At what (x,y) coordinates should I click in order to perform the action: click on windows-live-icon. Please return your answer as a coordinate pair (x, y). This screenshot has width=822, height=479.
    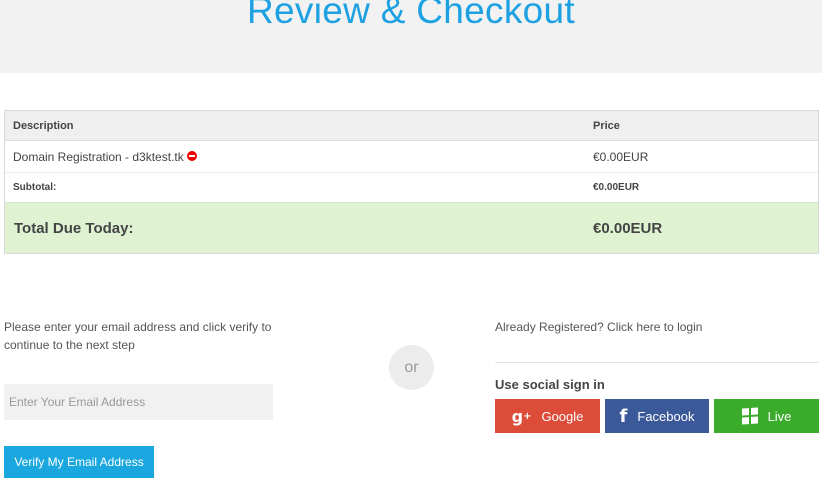
    Looking at the image, I should click on (749, 416).